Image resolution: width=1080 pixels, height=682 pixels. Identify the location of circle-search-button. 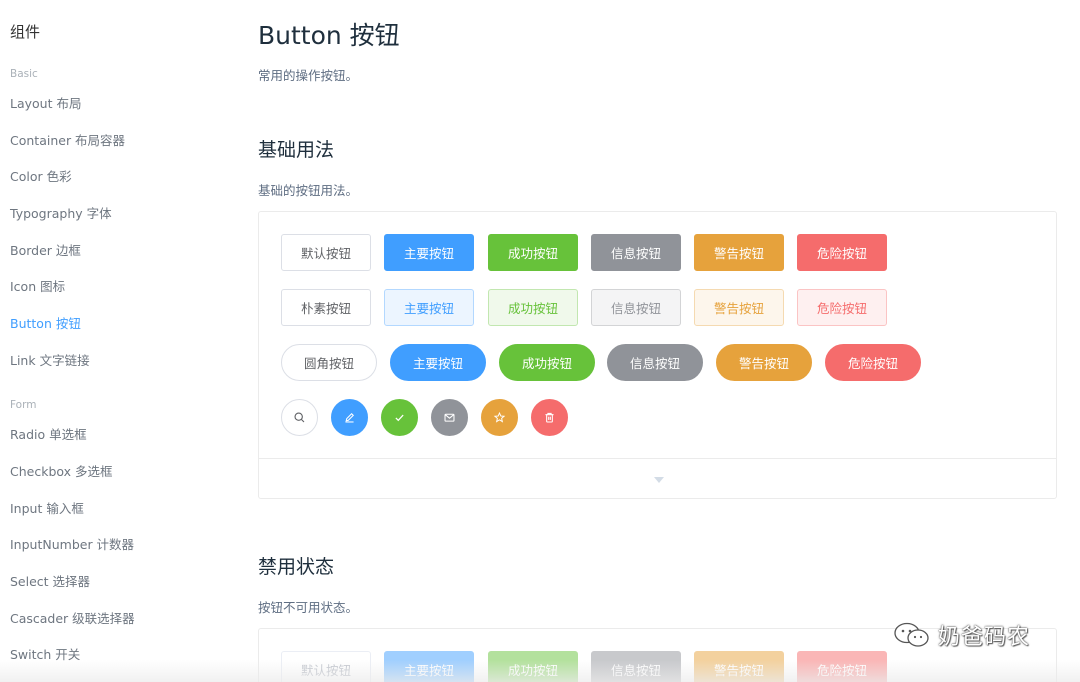
(299, 417).